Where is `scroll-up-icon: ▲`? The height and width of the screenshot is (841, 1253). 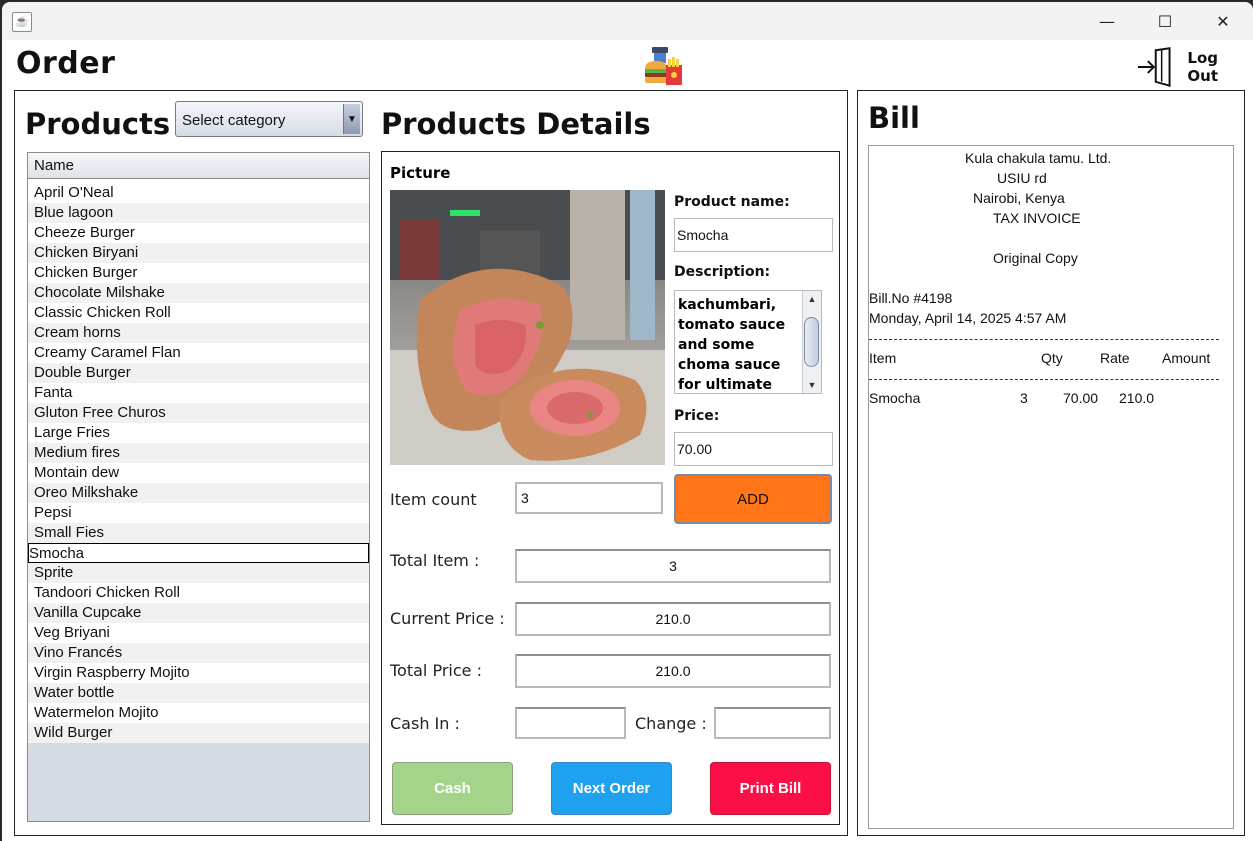
scroll-up-icon: ▲ is located at coordinates (812, 299).